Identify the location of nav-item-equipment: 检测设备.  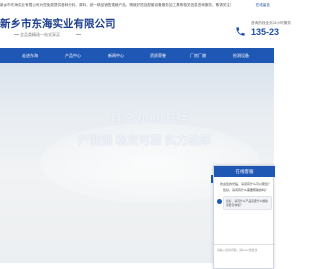
(241, 55).